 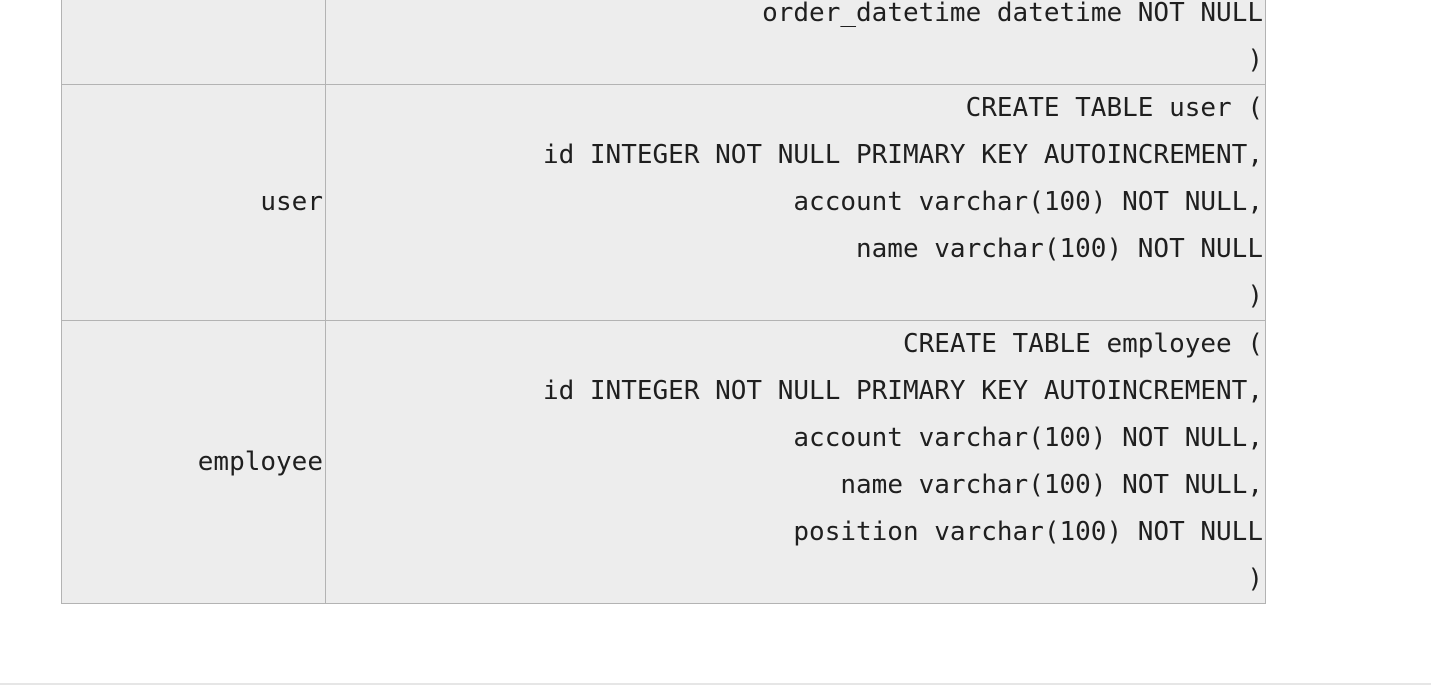 What do you see at coordinates (260, 461) in the screenshot?
I see `table-name: employee` at bounding box center [260, 461].